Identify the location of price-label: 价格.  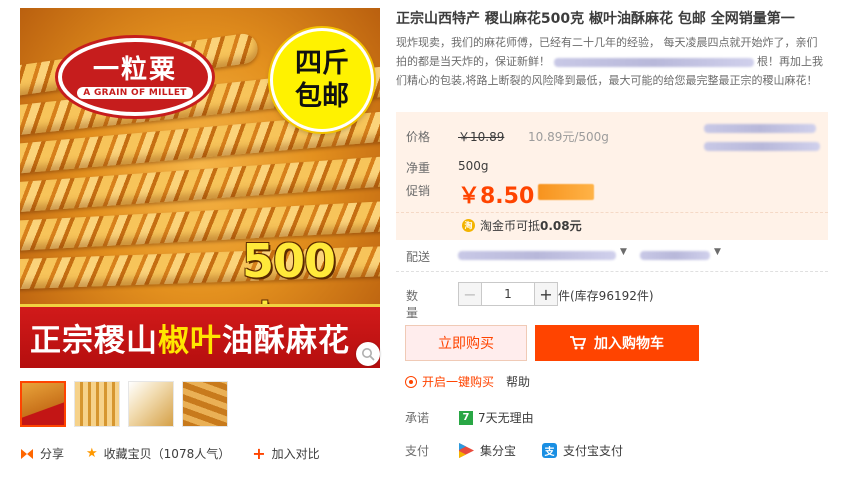
(418, 137).